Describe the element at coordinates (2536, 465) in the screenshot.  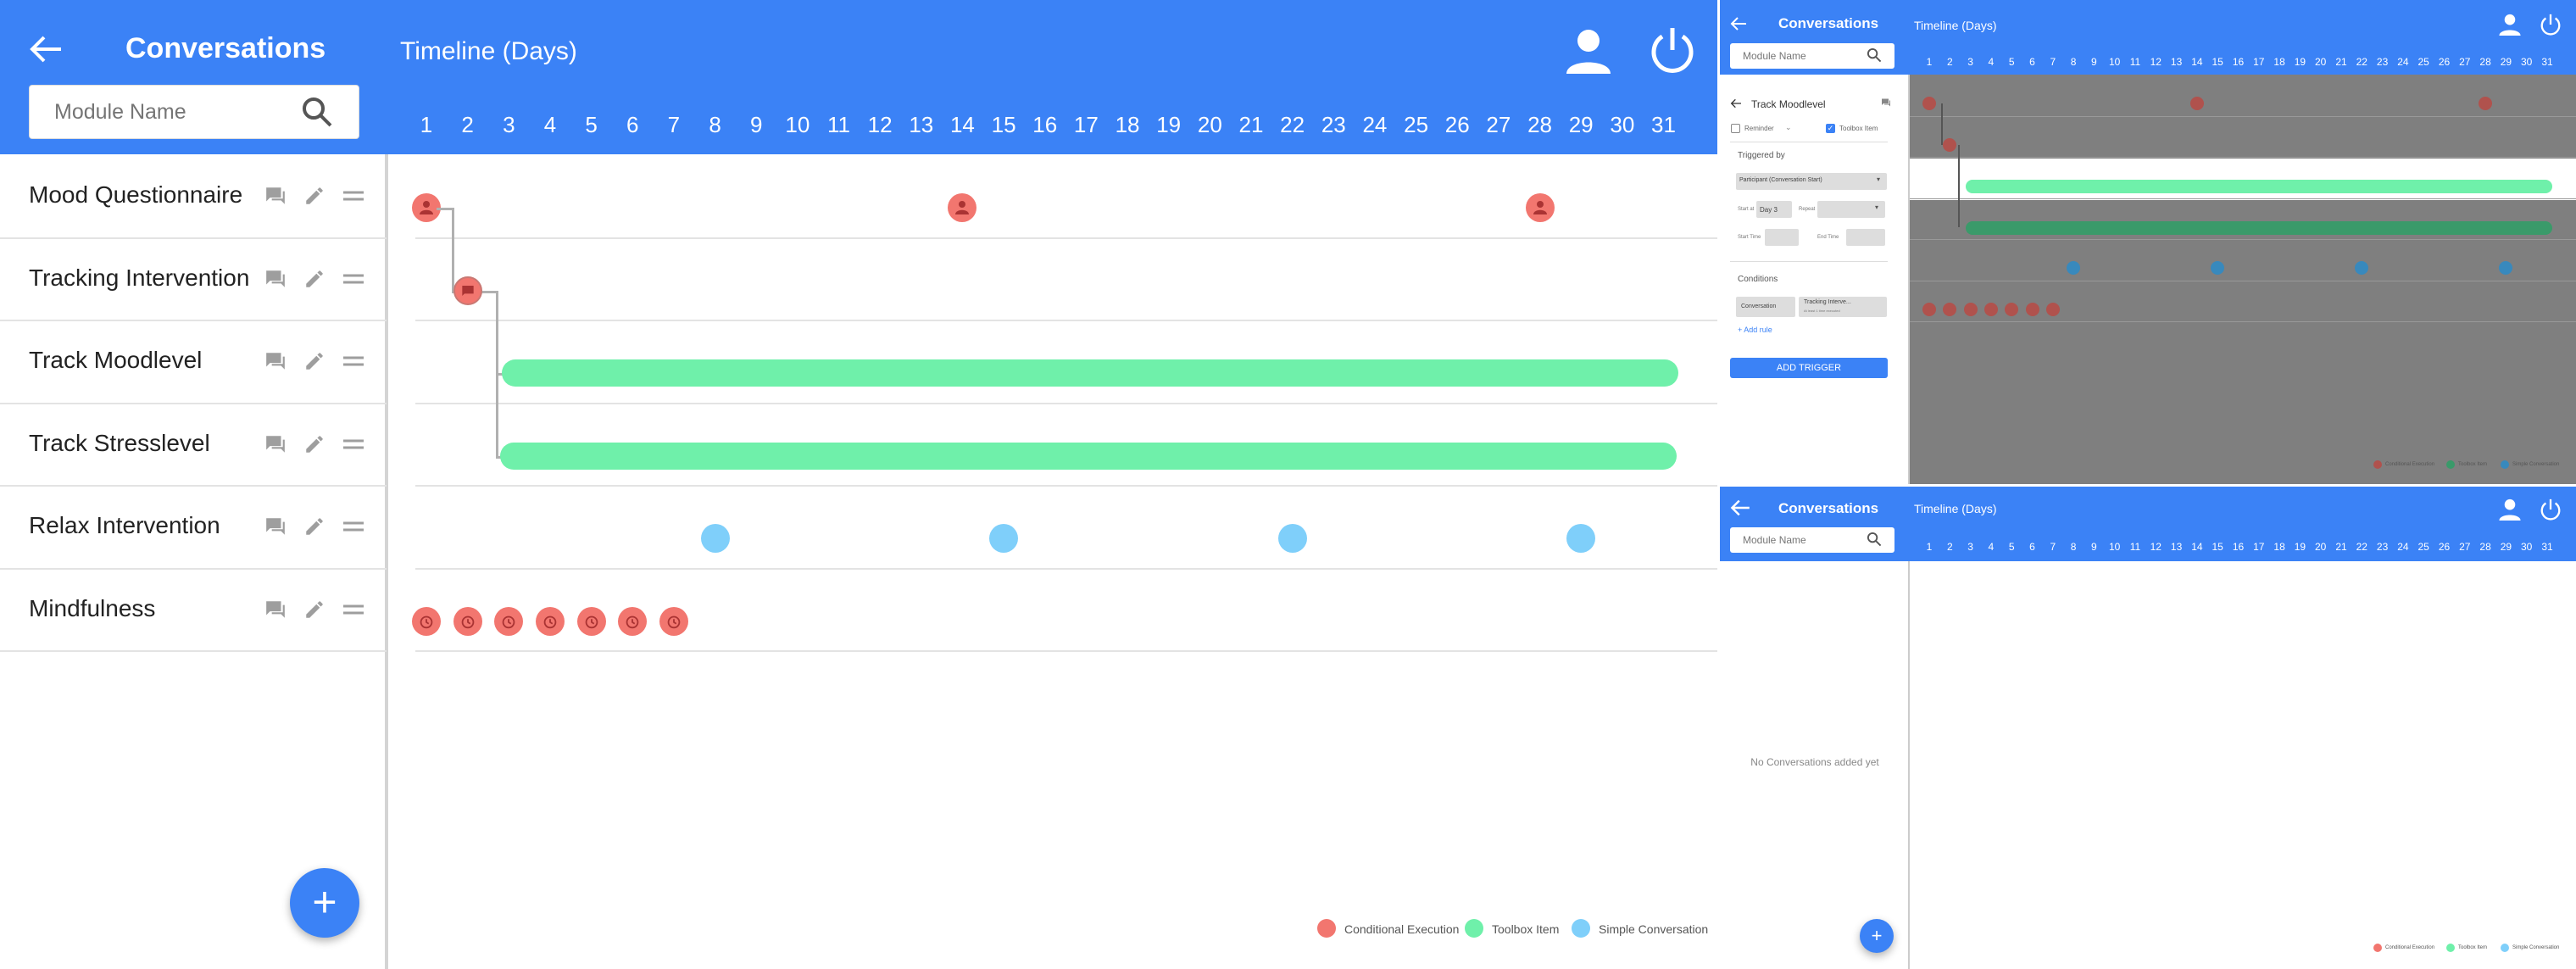
I see `legend-label: Simple Conversation` at that location.